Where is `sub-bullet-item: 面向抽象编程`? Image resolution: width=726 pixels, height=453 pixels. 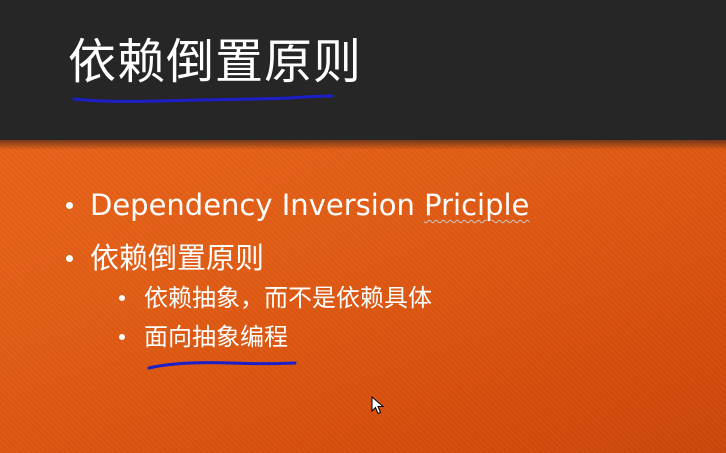 sub-bullet-item: 面向抽象编程 is located at coordinates (203, 337).